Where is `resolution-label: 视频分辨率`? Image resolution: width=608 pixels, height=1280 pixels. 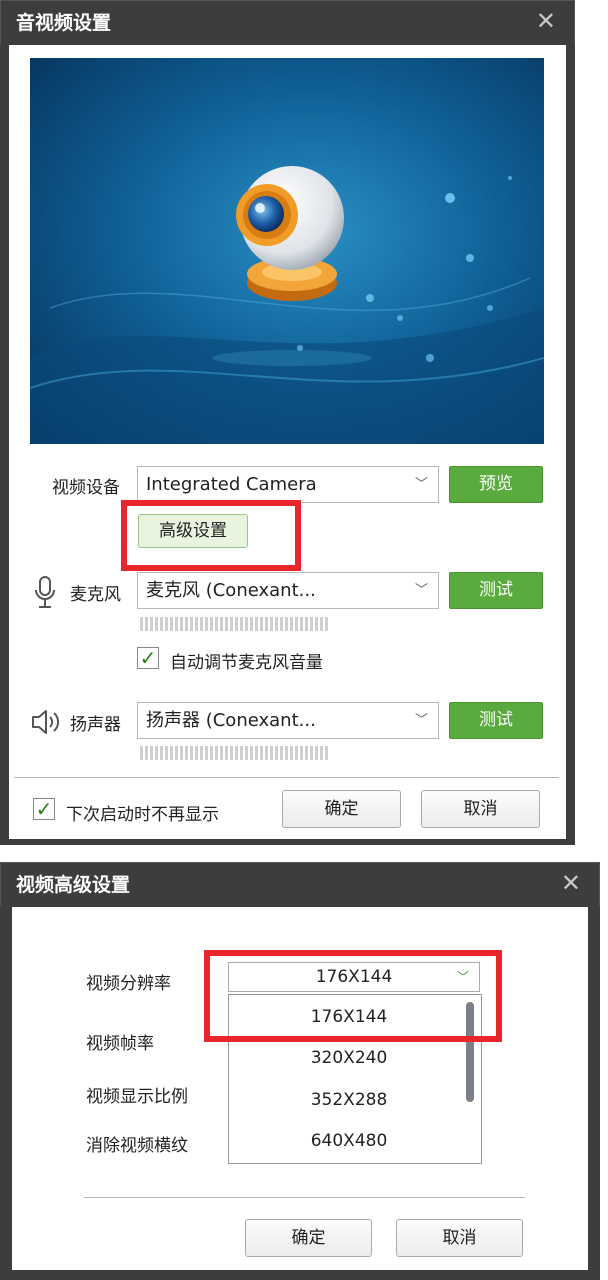
resolution-label: 视频分辨率 is located at coordinates (128, 984).